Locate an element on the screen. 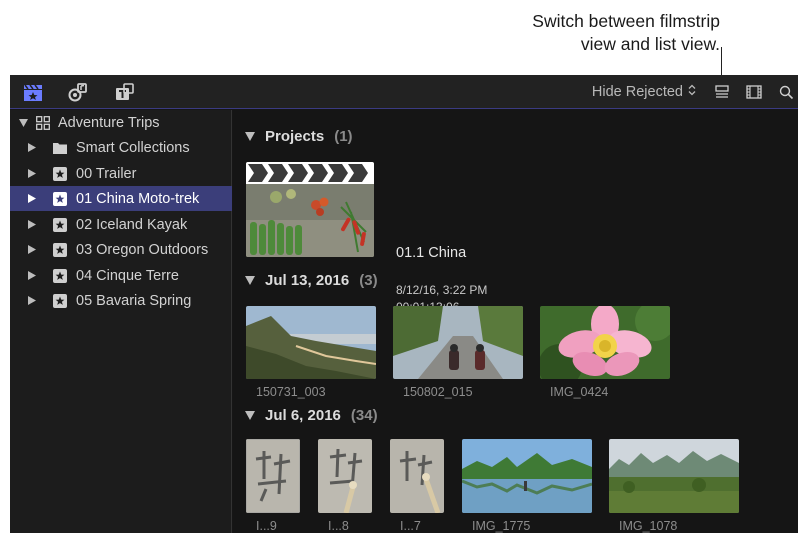  sidebar-item-label: Smart Collections is located at coordinates (133, 147).